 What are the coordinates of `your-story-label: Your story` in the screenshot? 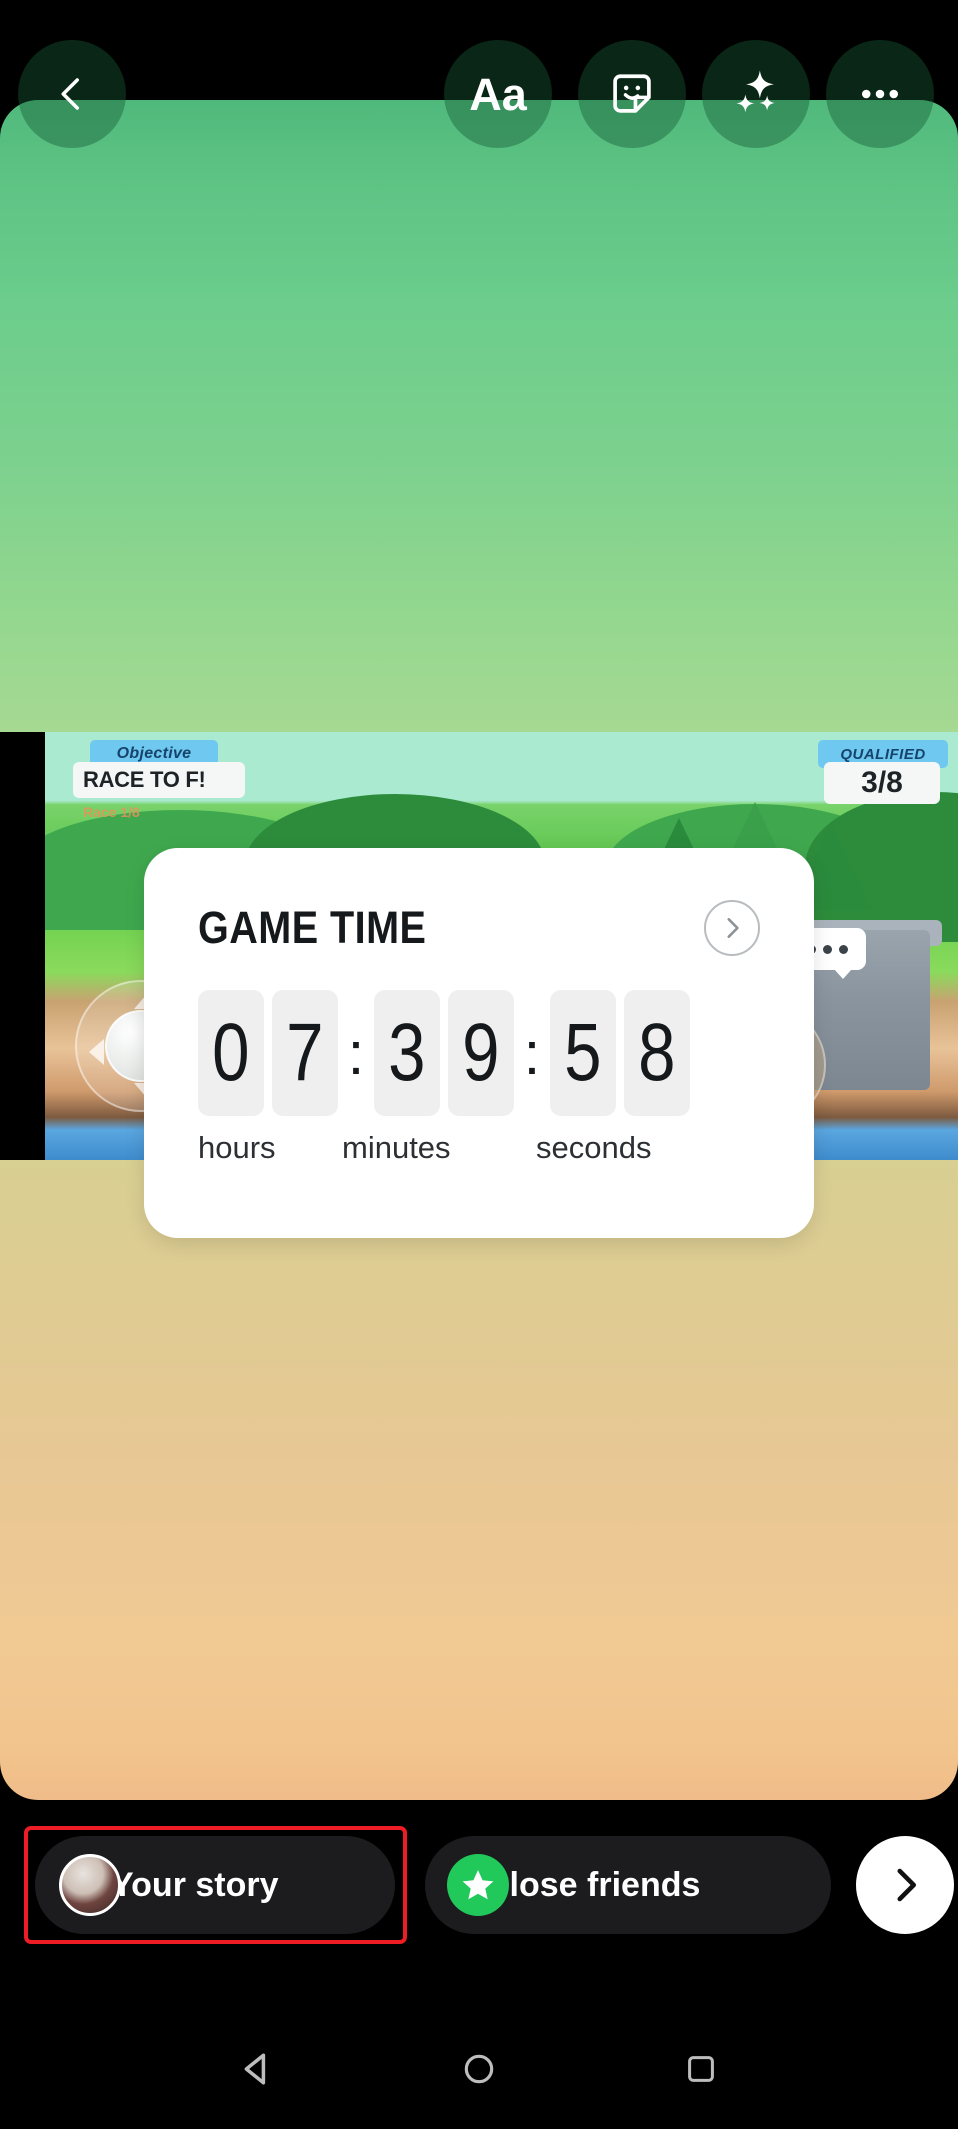 It's located at (195, 1884).